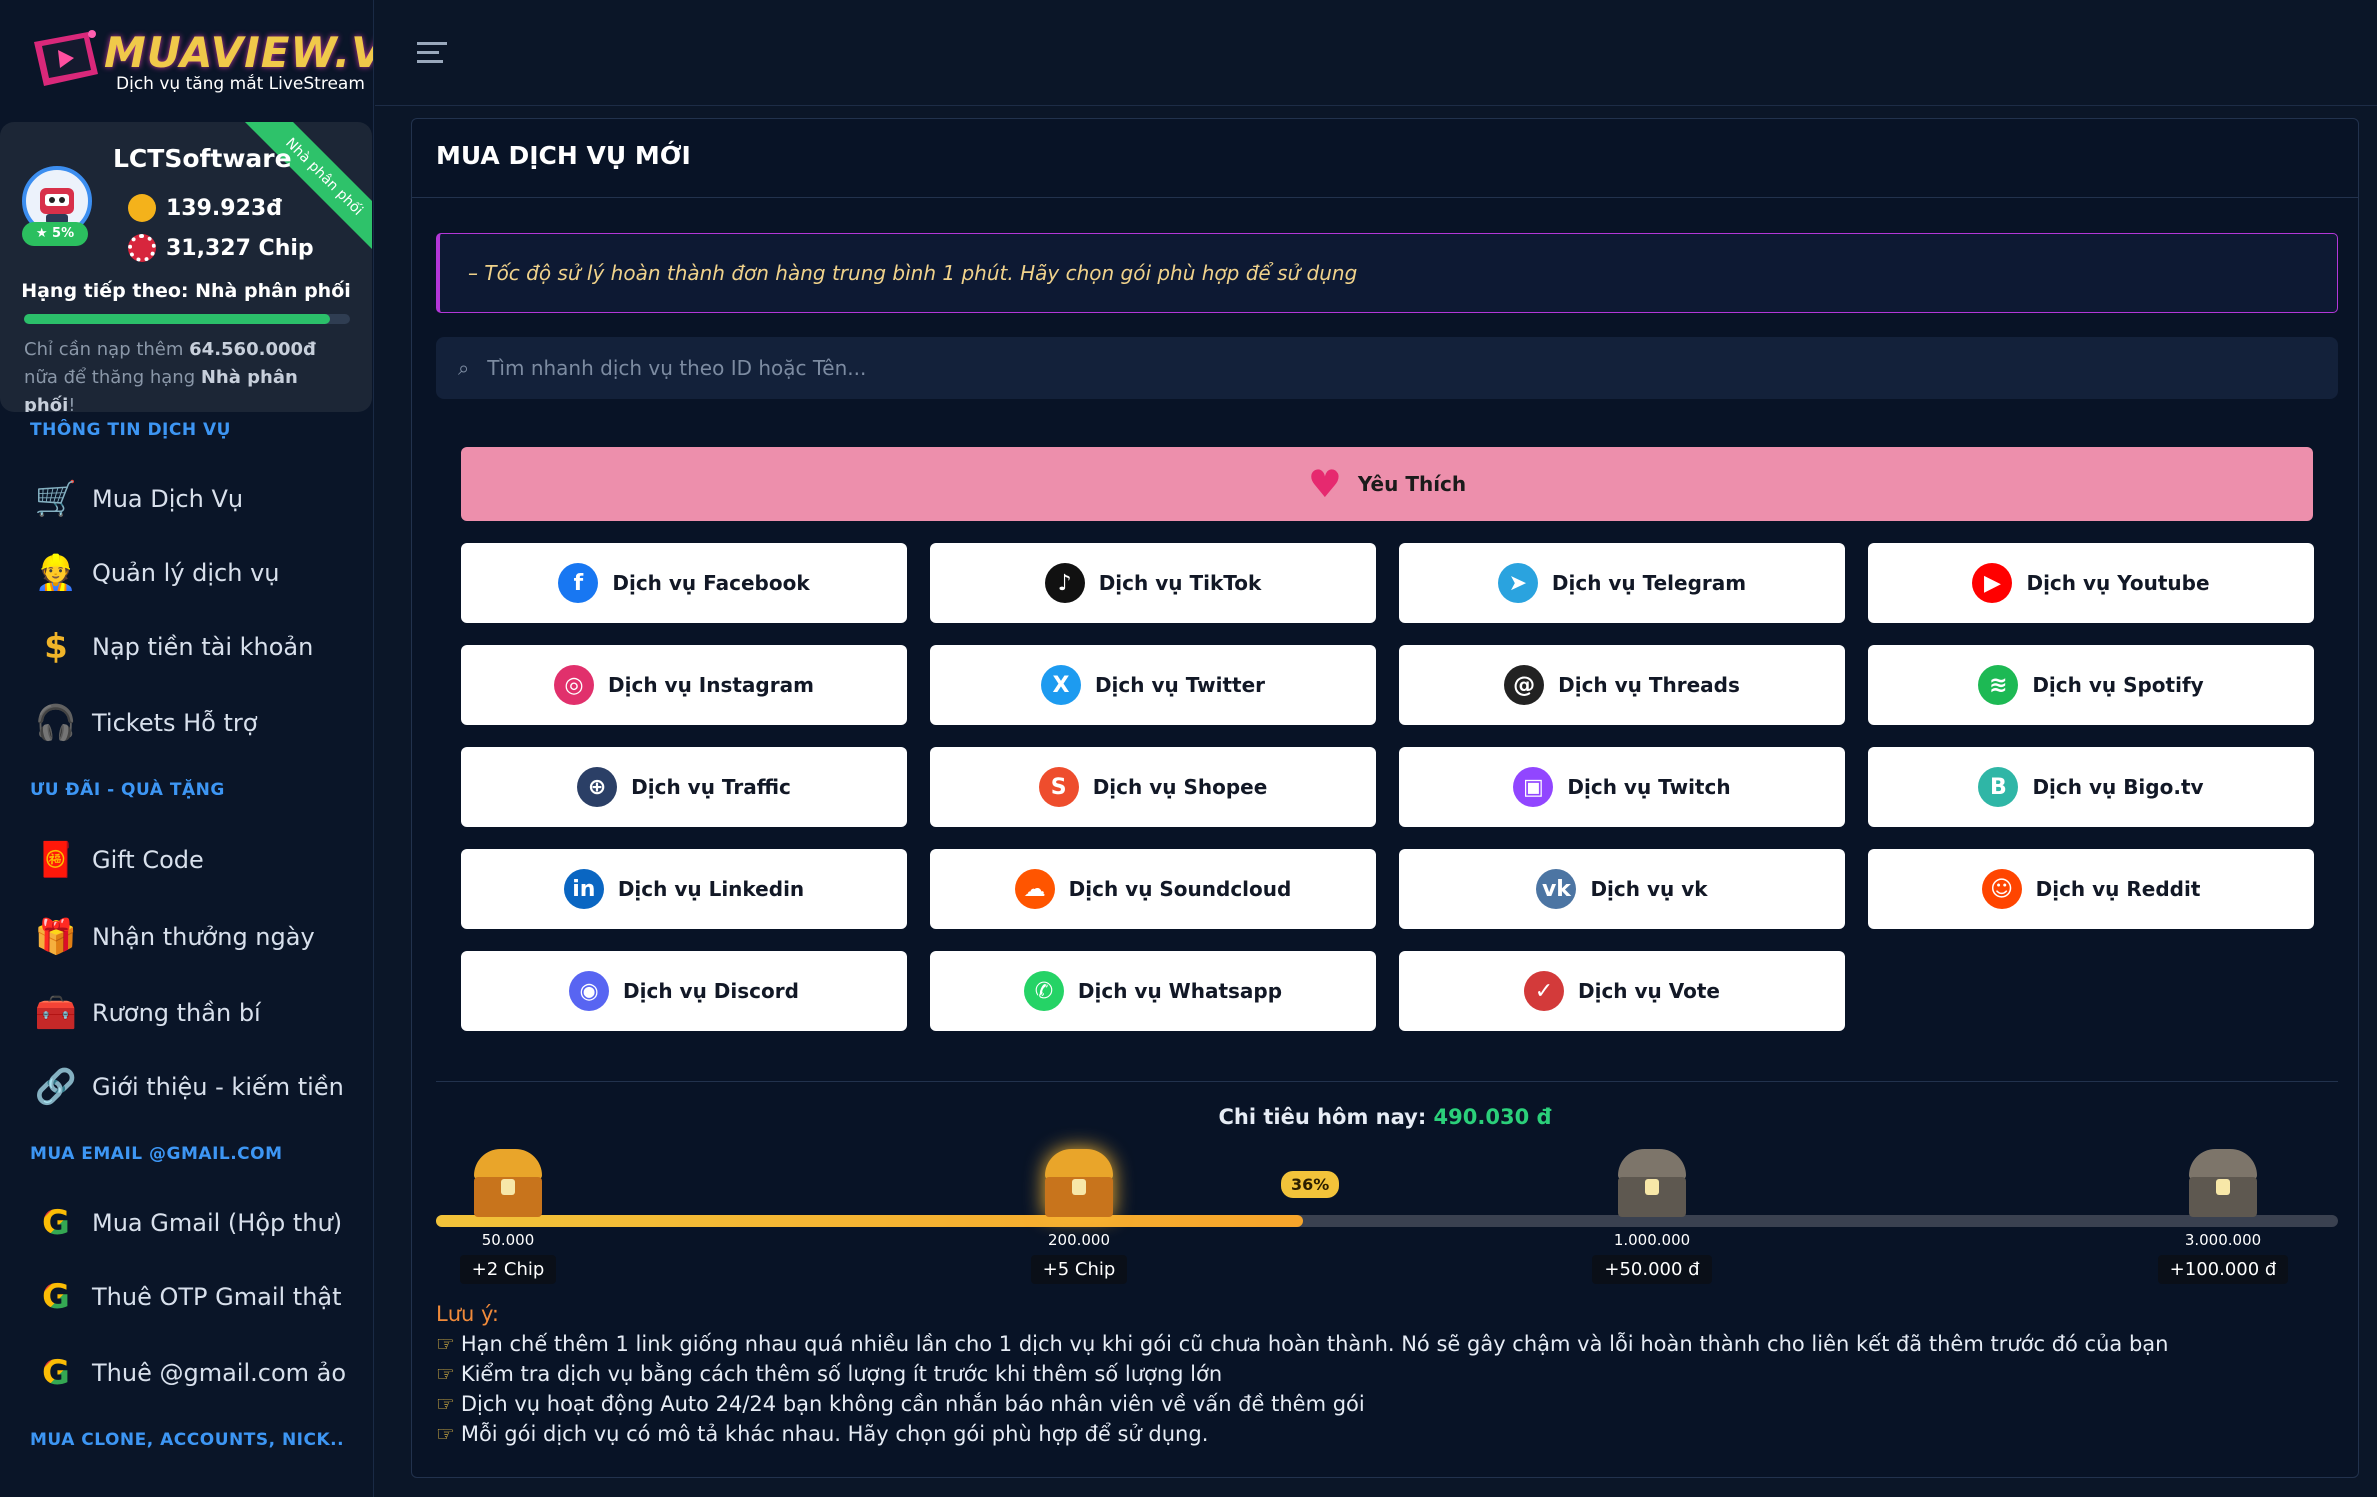  I want to click on menu-toggle-icon, so click(432, 55).